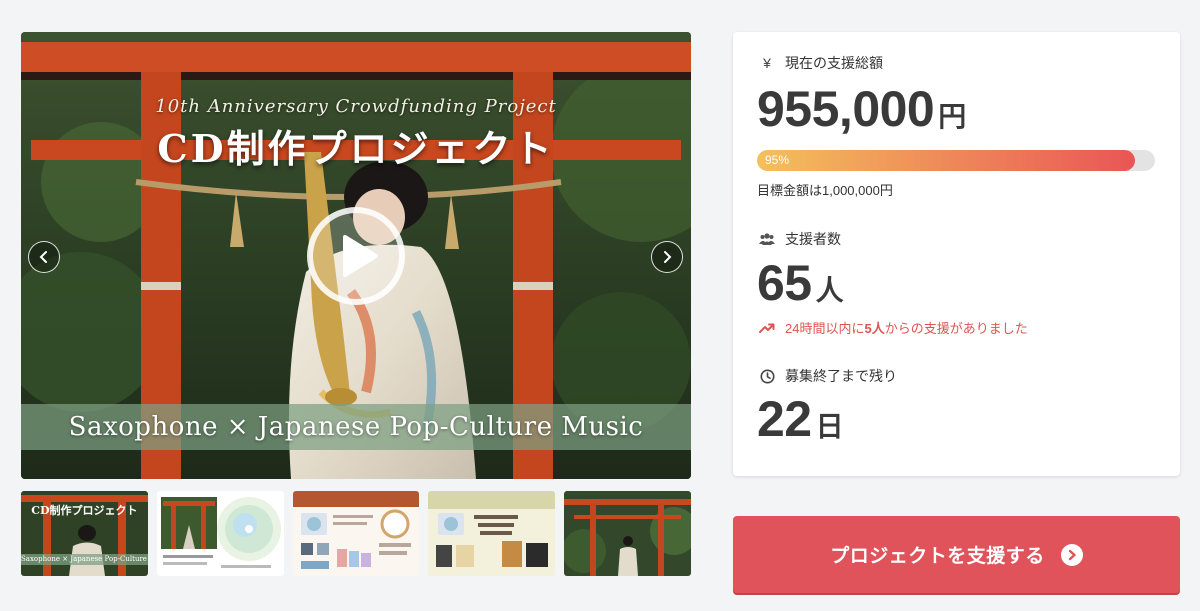  I want to click on thumbnail-2-image, so click(220, 533).